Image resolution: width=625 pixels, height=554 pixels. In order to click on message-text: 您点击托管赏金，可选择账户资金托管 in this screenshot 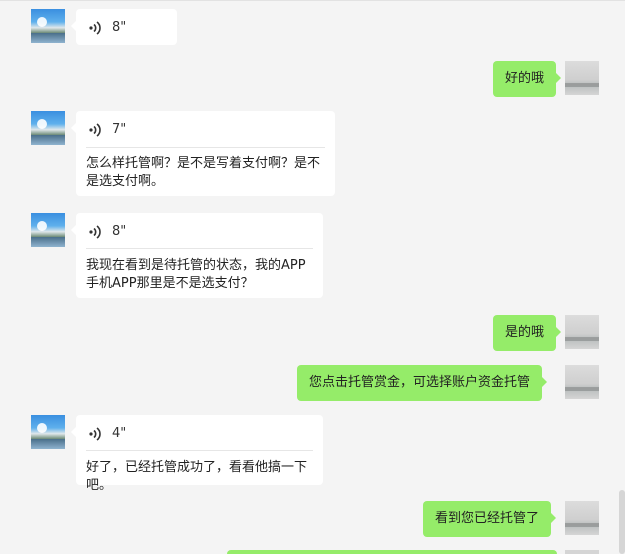, I will do `click(420, 382)`.